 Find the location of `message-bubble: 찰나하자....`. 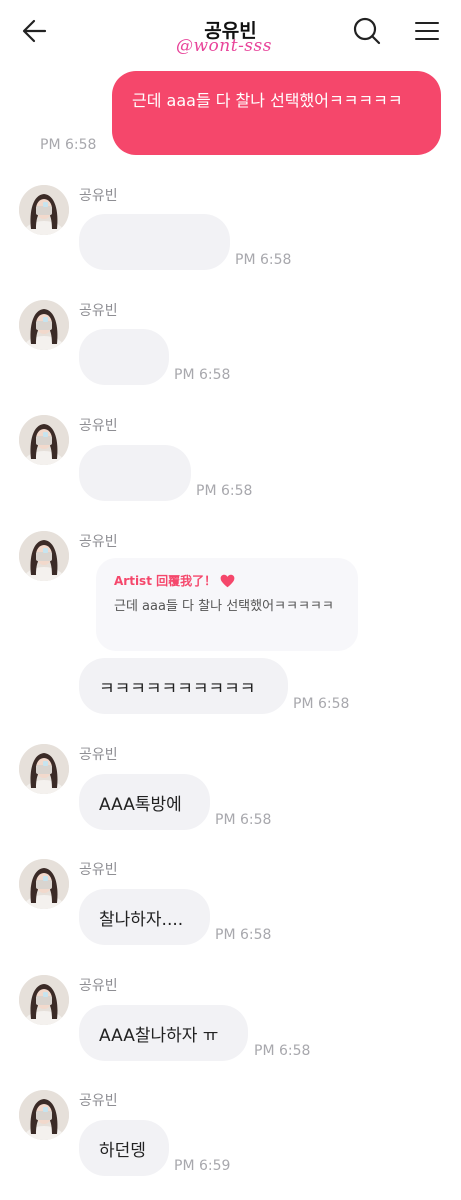

message-bubble: 찰나하자.... is located at coordinates (144, 917).